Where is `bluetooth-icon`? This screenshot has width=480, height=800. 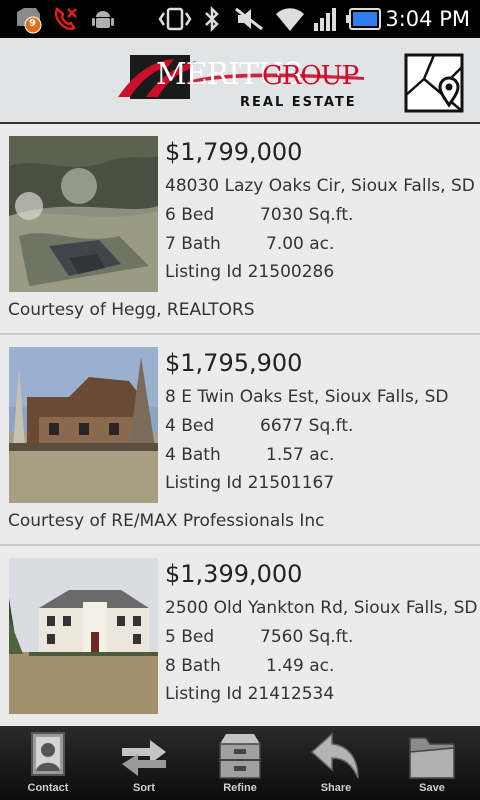
bluetooth-icon is located at coordinates (212, 19).